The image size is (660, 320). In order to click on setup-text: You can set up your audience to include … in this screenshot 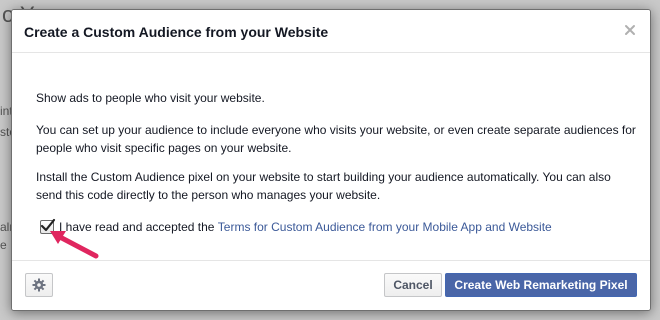, I will do `click(336, 139)`.